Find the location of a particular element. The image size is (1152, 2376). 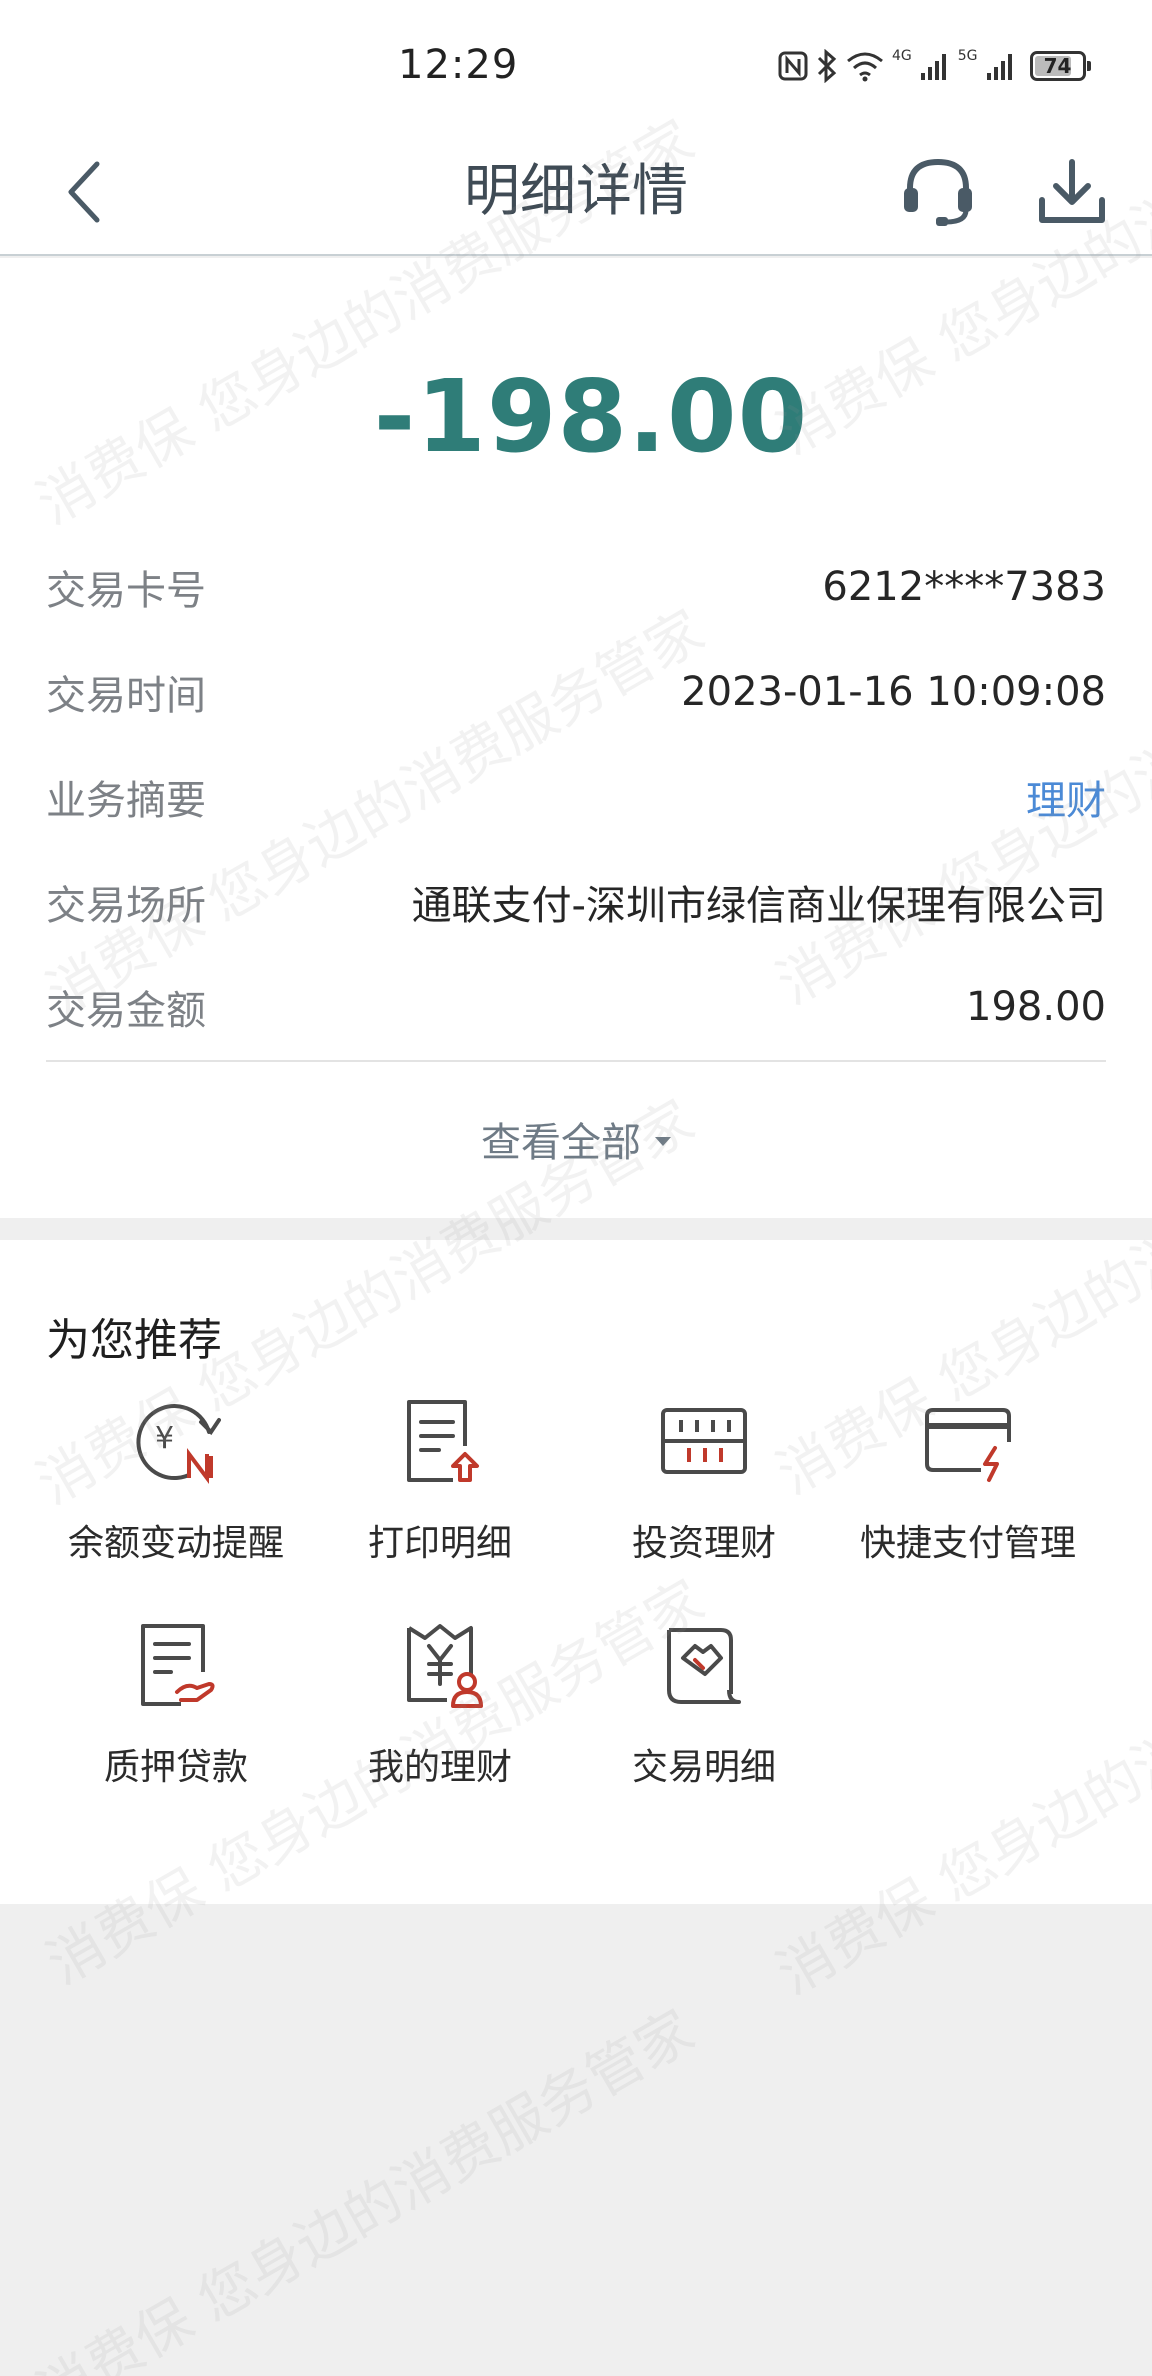

detail-label: 交易场所 is located at coordinates (126, 906).